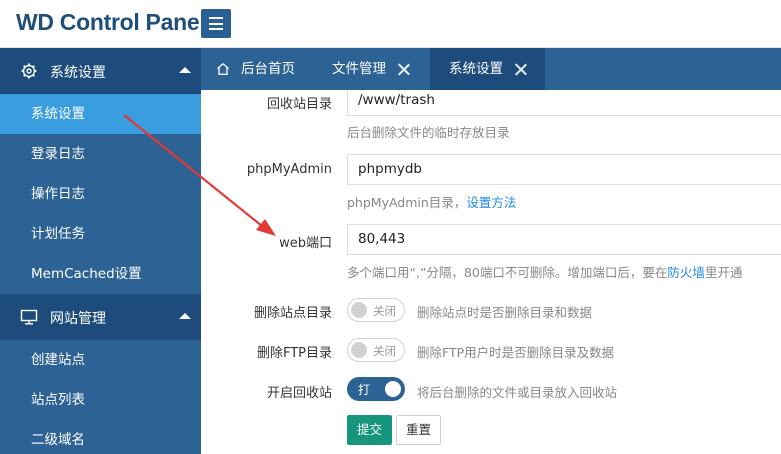 The image size is (781, 454). I want to click on tab-file-manager: 文件管理, so click(373, 69).